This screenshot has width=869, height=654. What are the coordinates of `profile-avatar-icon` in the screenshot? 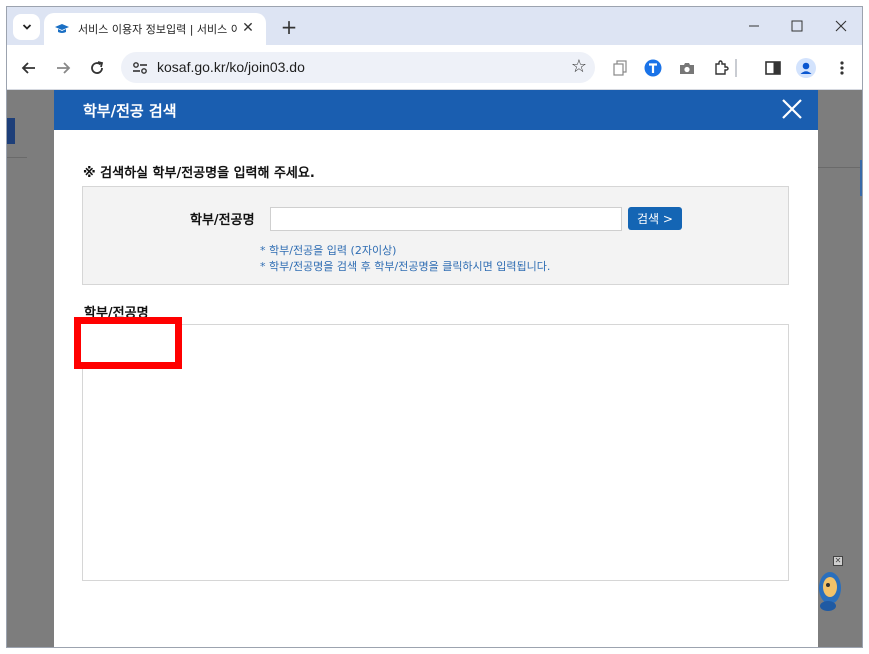 It's located at (806, 68).